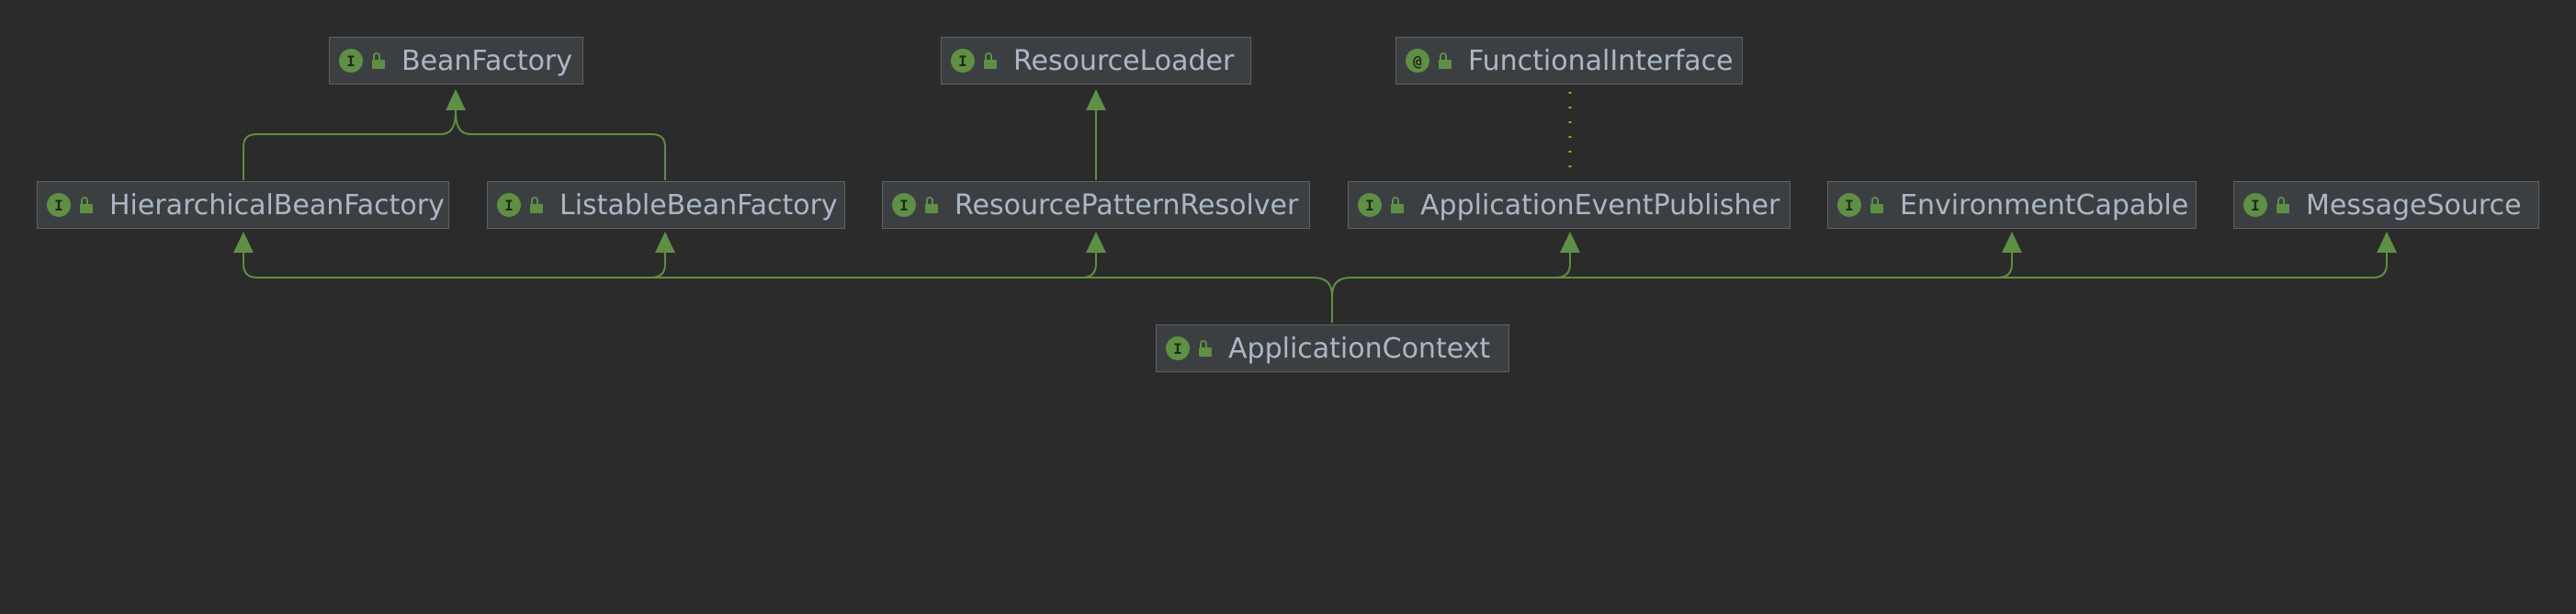 The height and width of the screenshot is (614, 2576). I want to click on node-label: FunctionalInterface, so click(1601, 60).